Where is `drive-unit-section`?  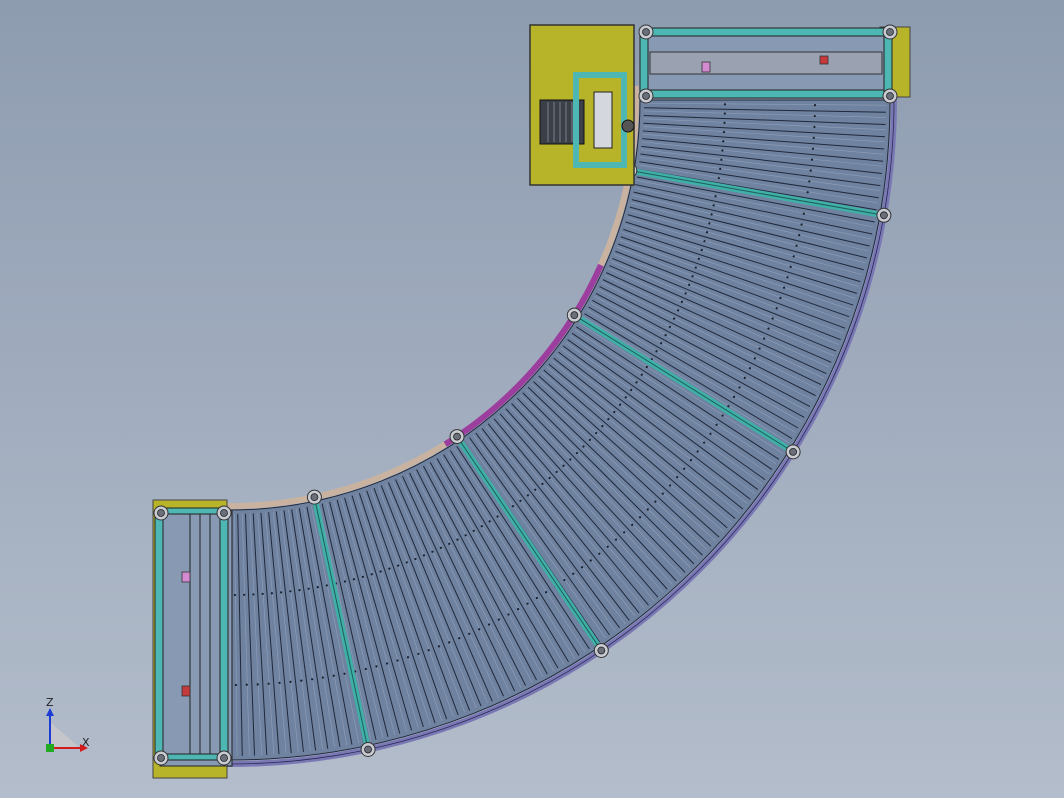 drive-unit-section is located at coordinates (582, 105).